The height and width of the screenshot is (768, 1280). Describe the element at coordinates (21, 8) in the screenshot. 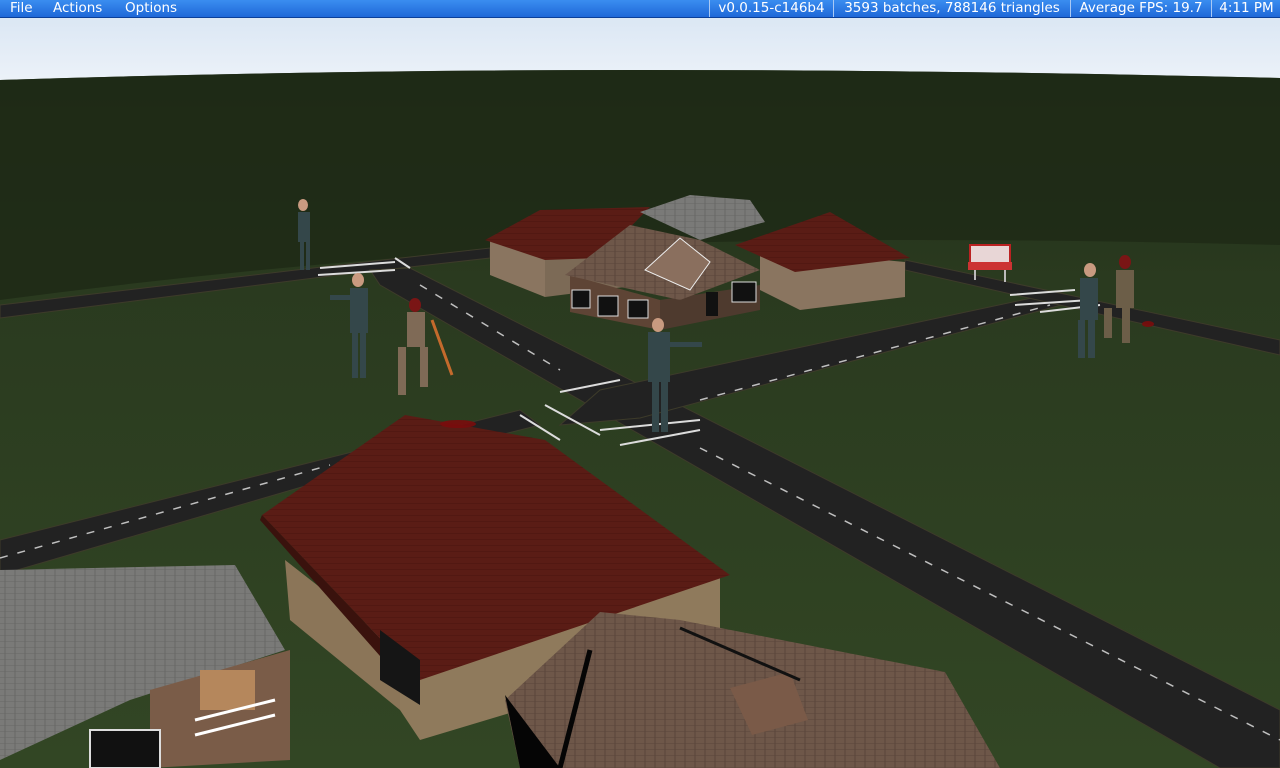

I see `menu-file: File` at that location.